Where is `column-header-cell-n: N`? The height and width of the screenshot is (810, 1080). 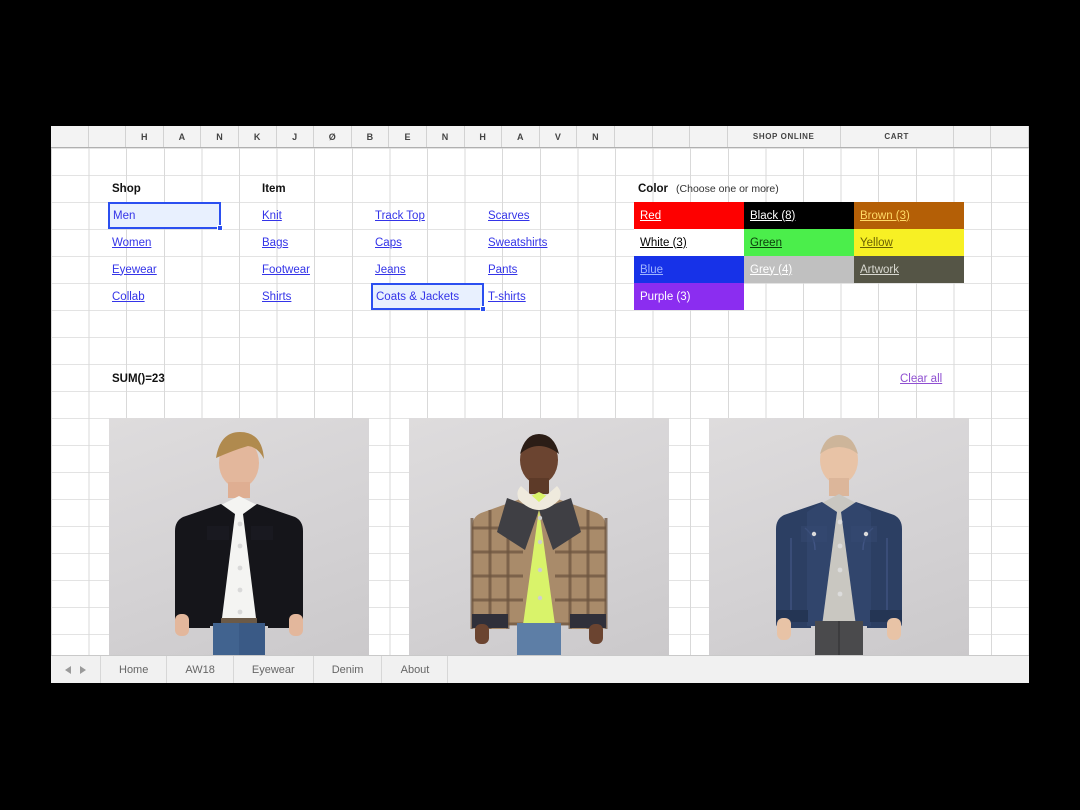
column-header-cell-n: N is located at coordinates (220, 136).